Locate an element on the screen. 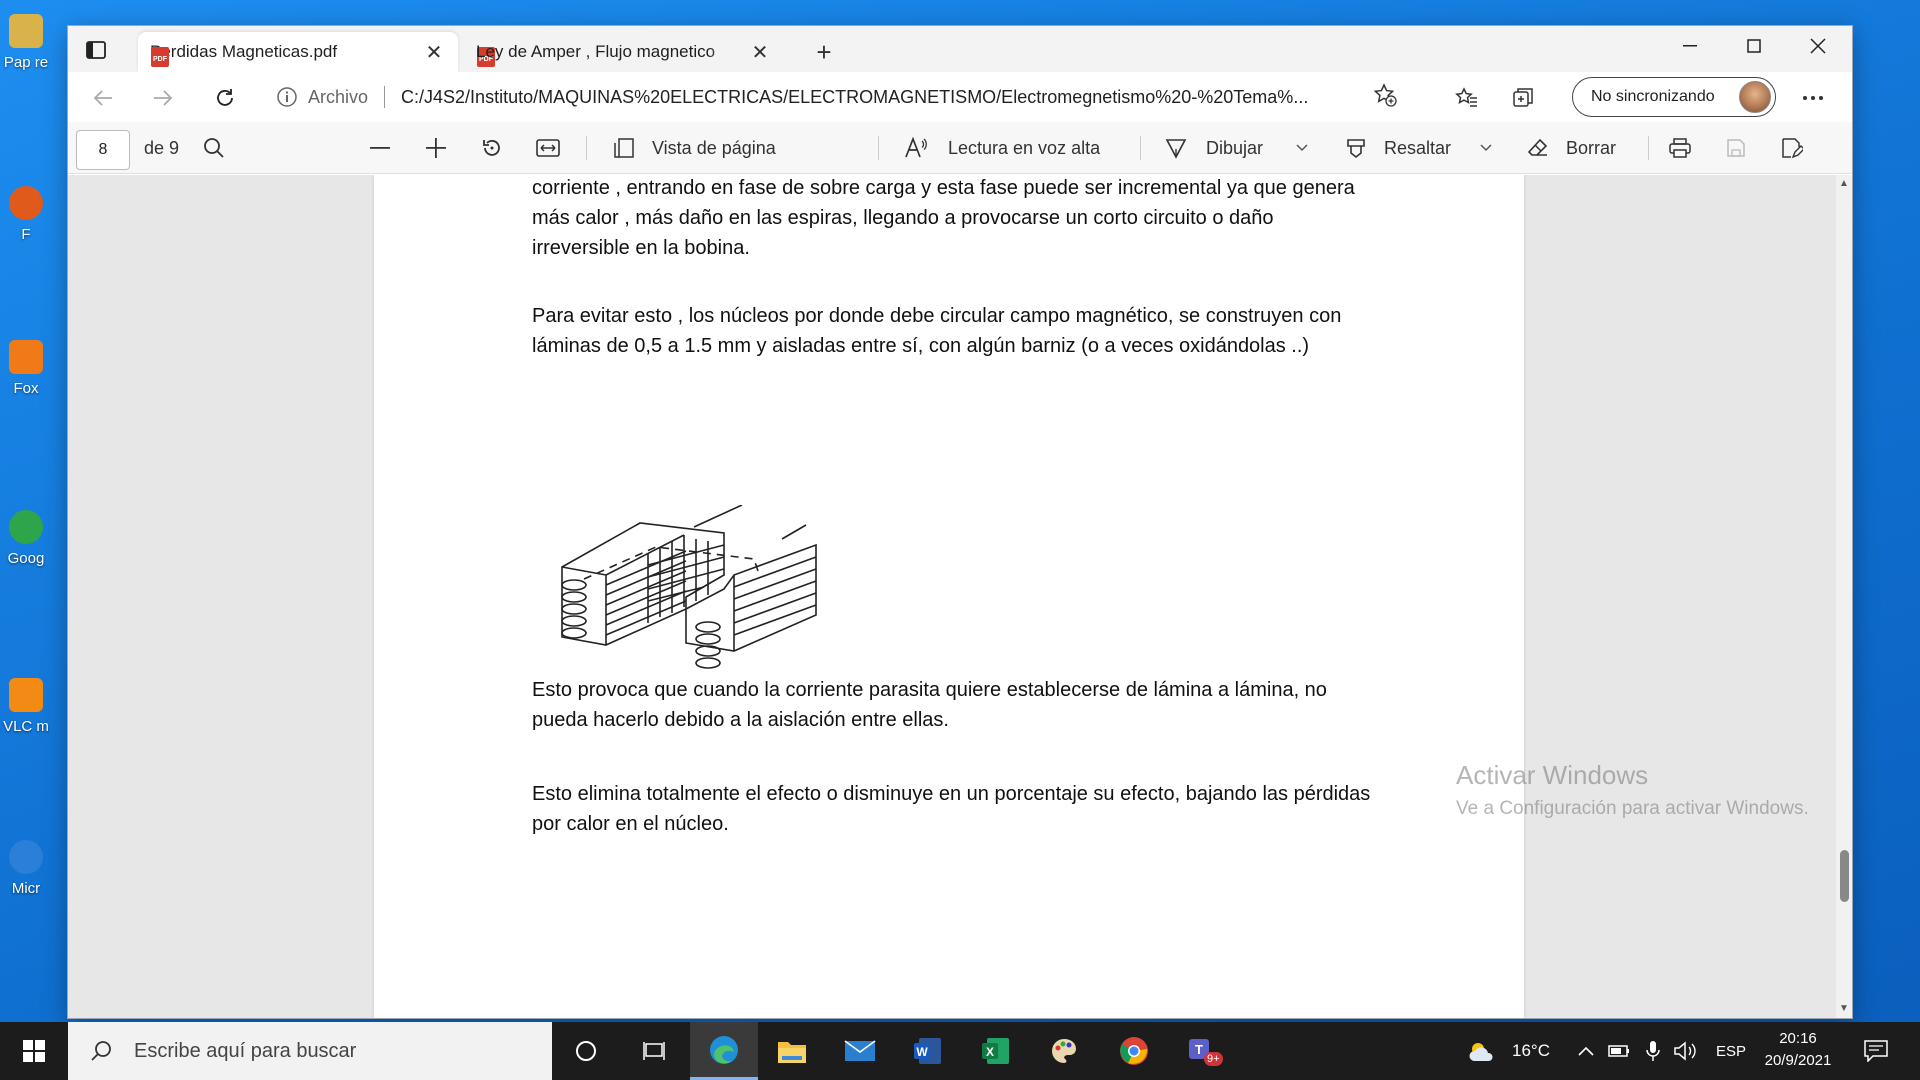 This screenshot has height=1080, width=1920. desktop-icon: F is located at coordinates (26, 214).